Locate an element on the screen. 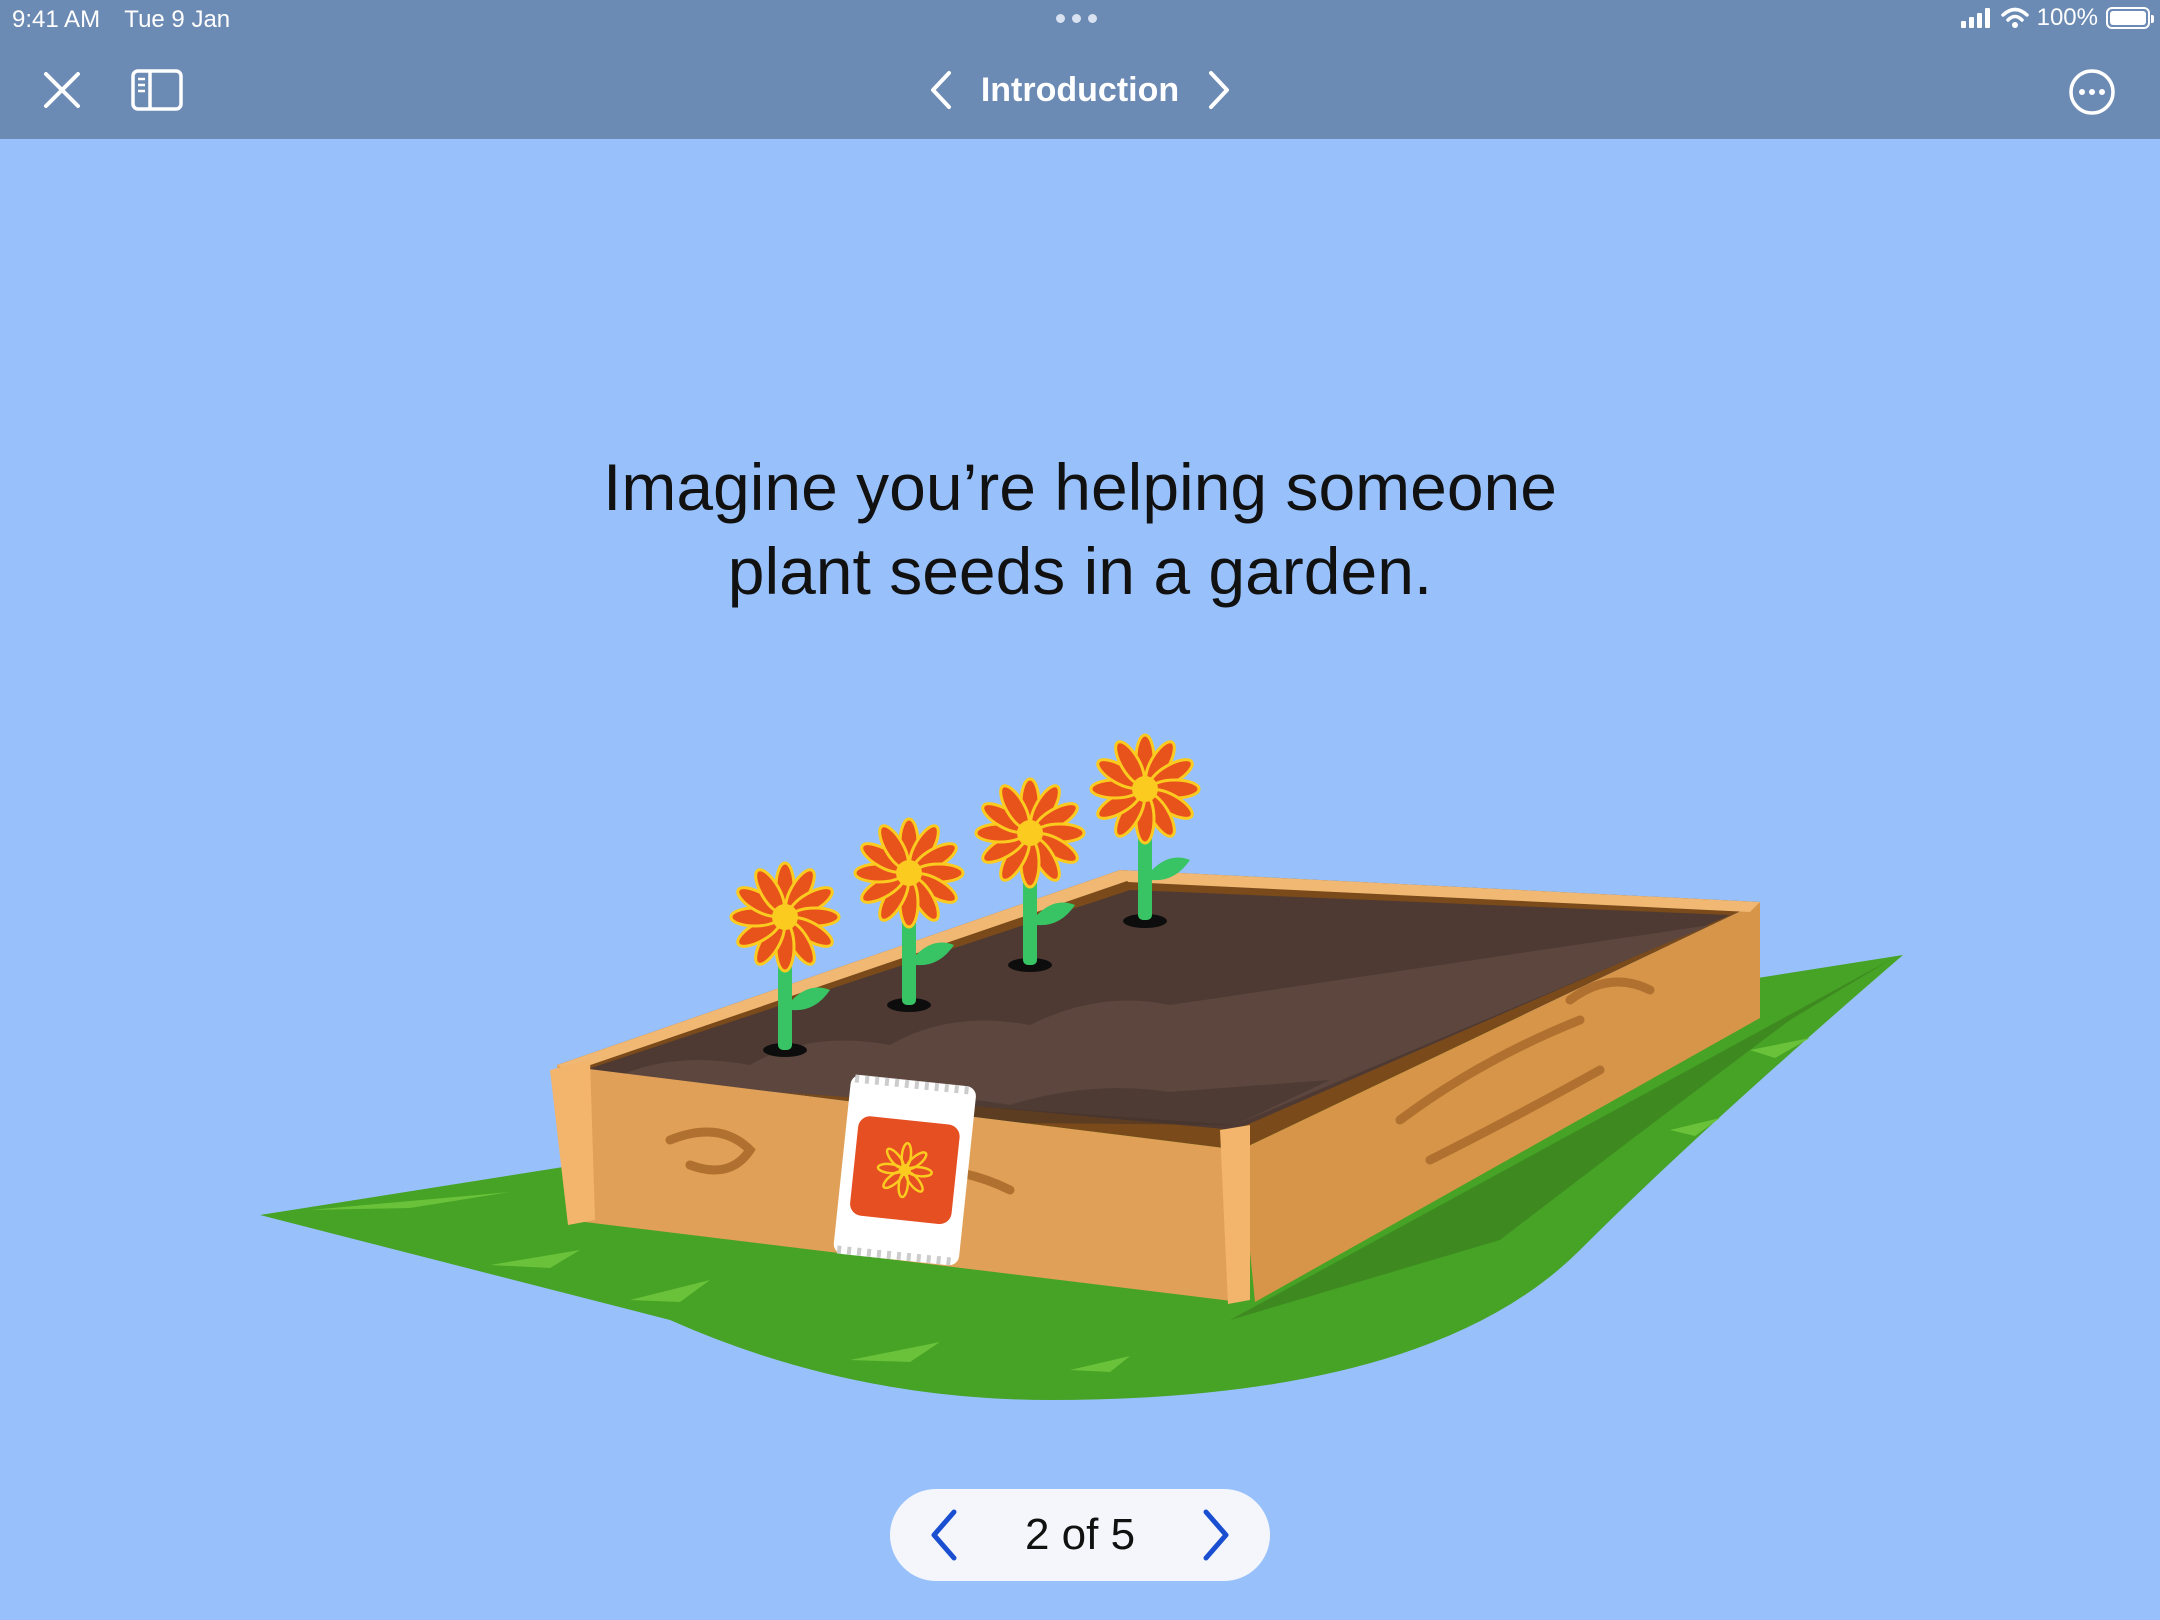  more-options-button is located at coordinates (2092, 92).